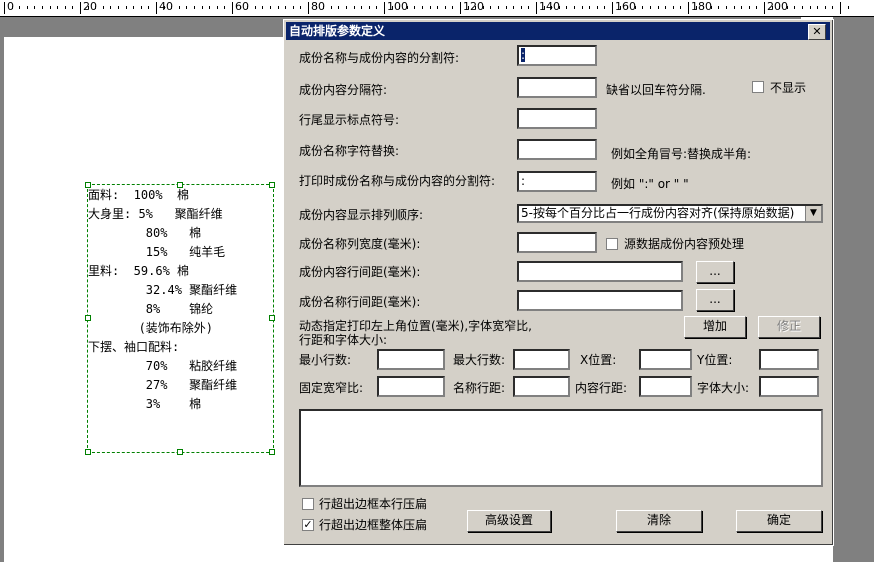  Describe the element at coordinates (789, 327) in the screenshot. I see `modify-button: 修正` at that location.